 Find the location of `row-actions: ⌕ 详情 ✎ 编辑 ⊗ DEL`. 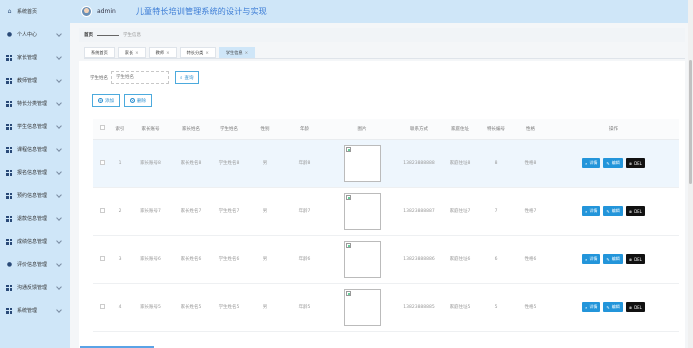

row-actions: ⌕ 详情 ✎ 编辑 ⊗ DEL is located at coordinates (613, 163).